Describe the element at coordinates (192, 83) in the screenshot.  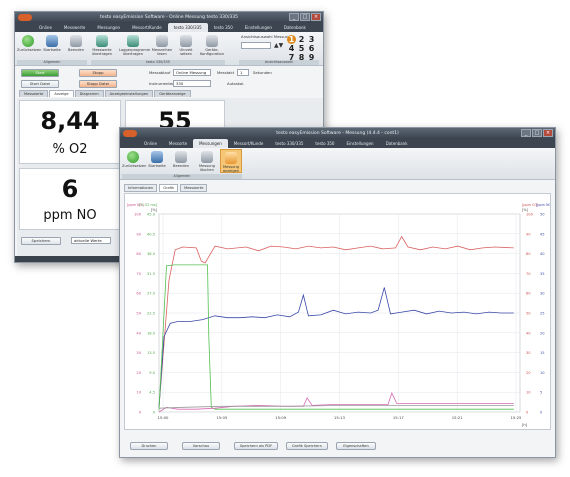
I see `instrument-select: 330` at that location.